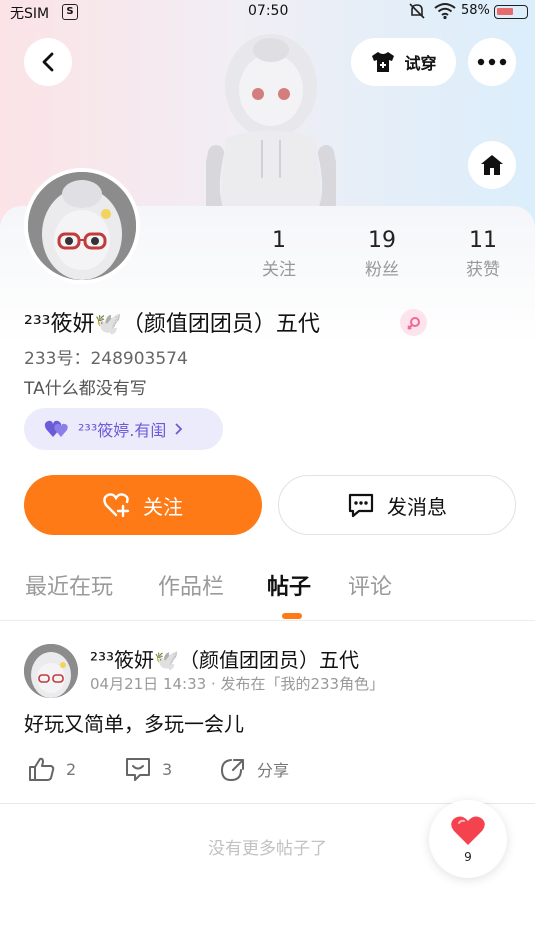  I want to click on battery-level-fill, so click(505, 11).